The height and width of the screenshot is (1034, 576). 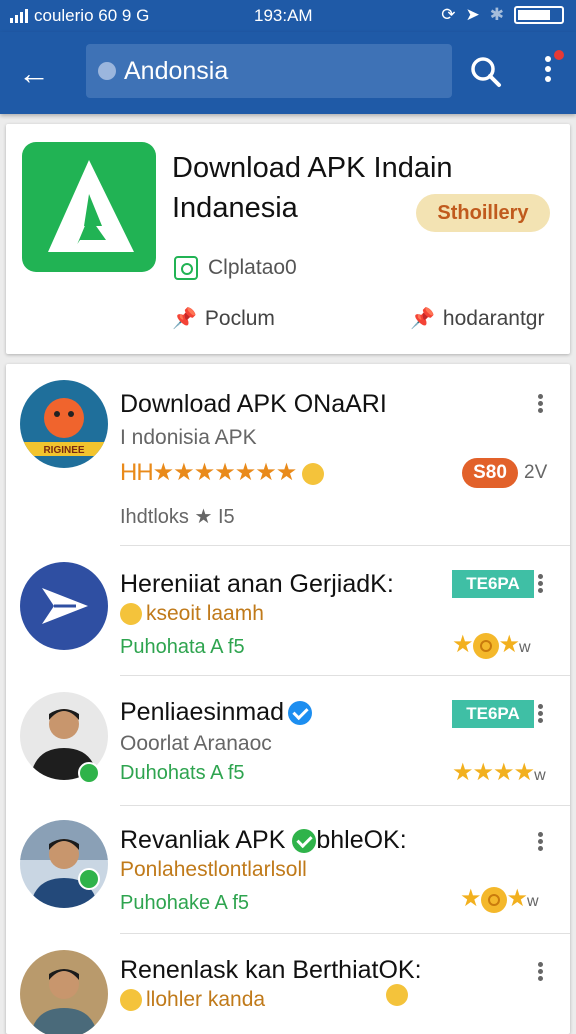 I want to click on clock: 193:AM, so click(x=283, y=15).